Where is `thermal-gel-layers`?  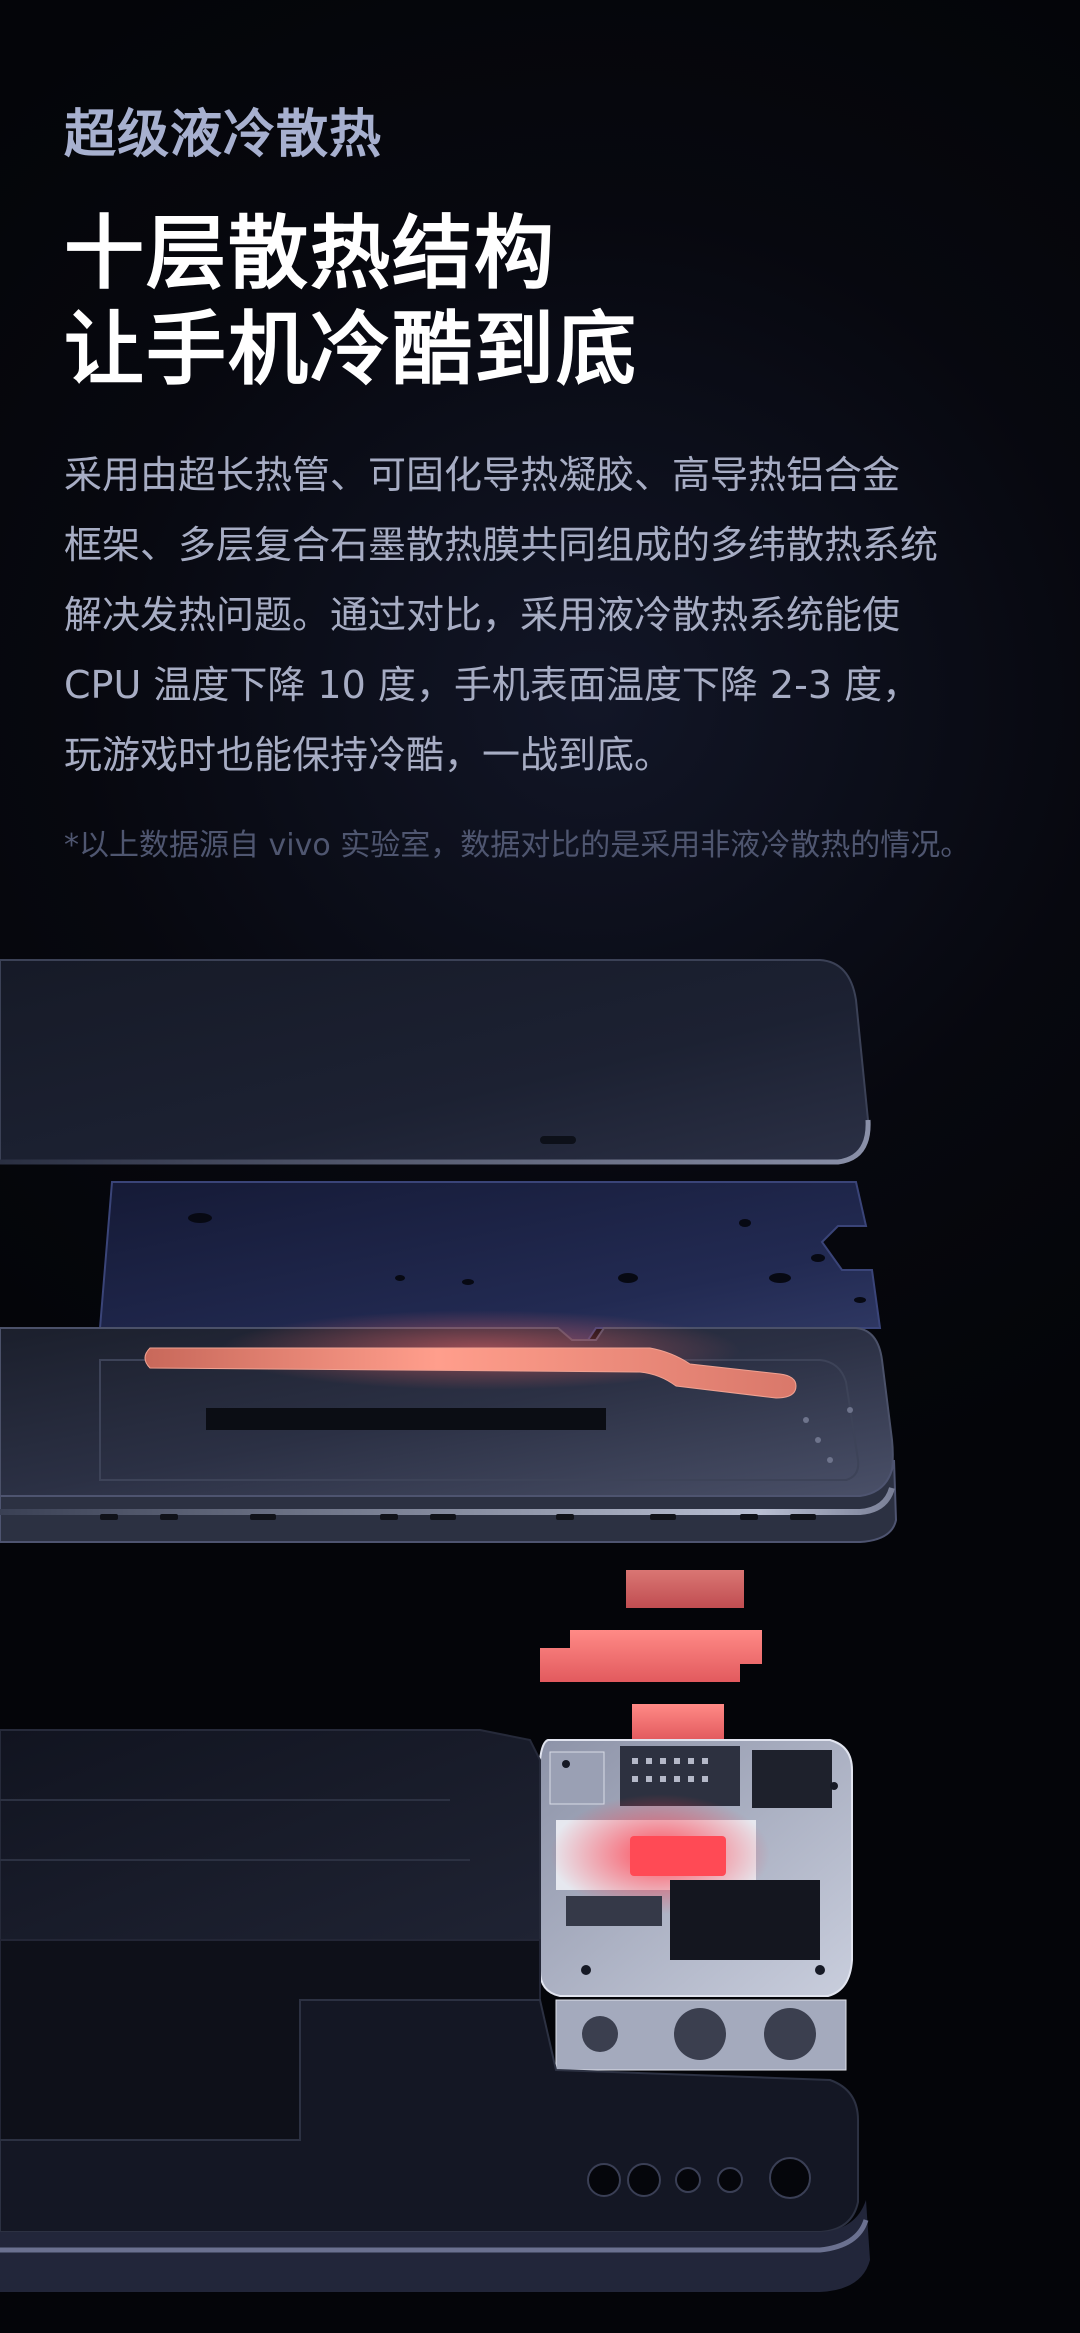 thermal-gel-layers is located at coordinates (651, 1655).